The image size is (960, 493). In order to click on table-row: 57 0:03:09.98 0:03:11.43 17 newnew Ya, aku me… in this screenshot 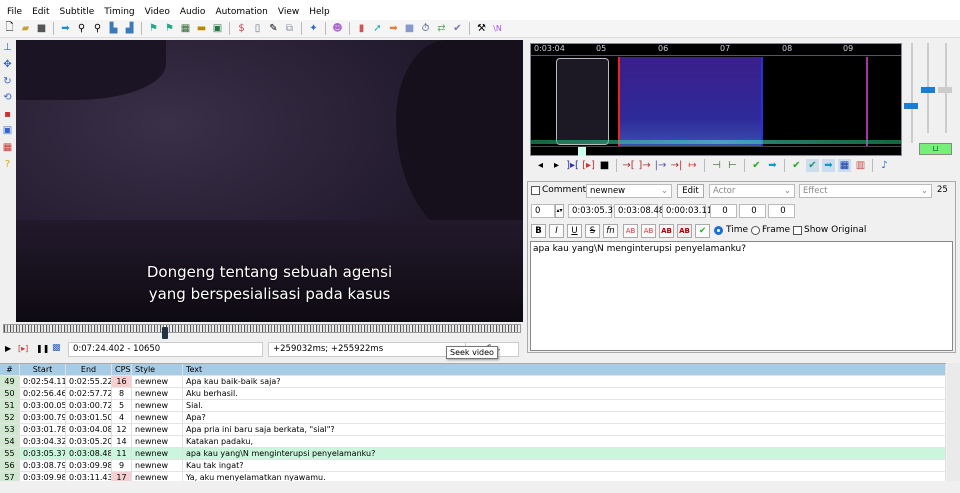, I will do `click(473, 476)`.